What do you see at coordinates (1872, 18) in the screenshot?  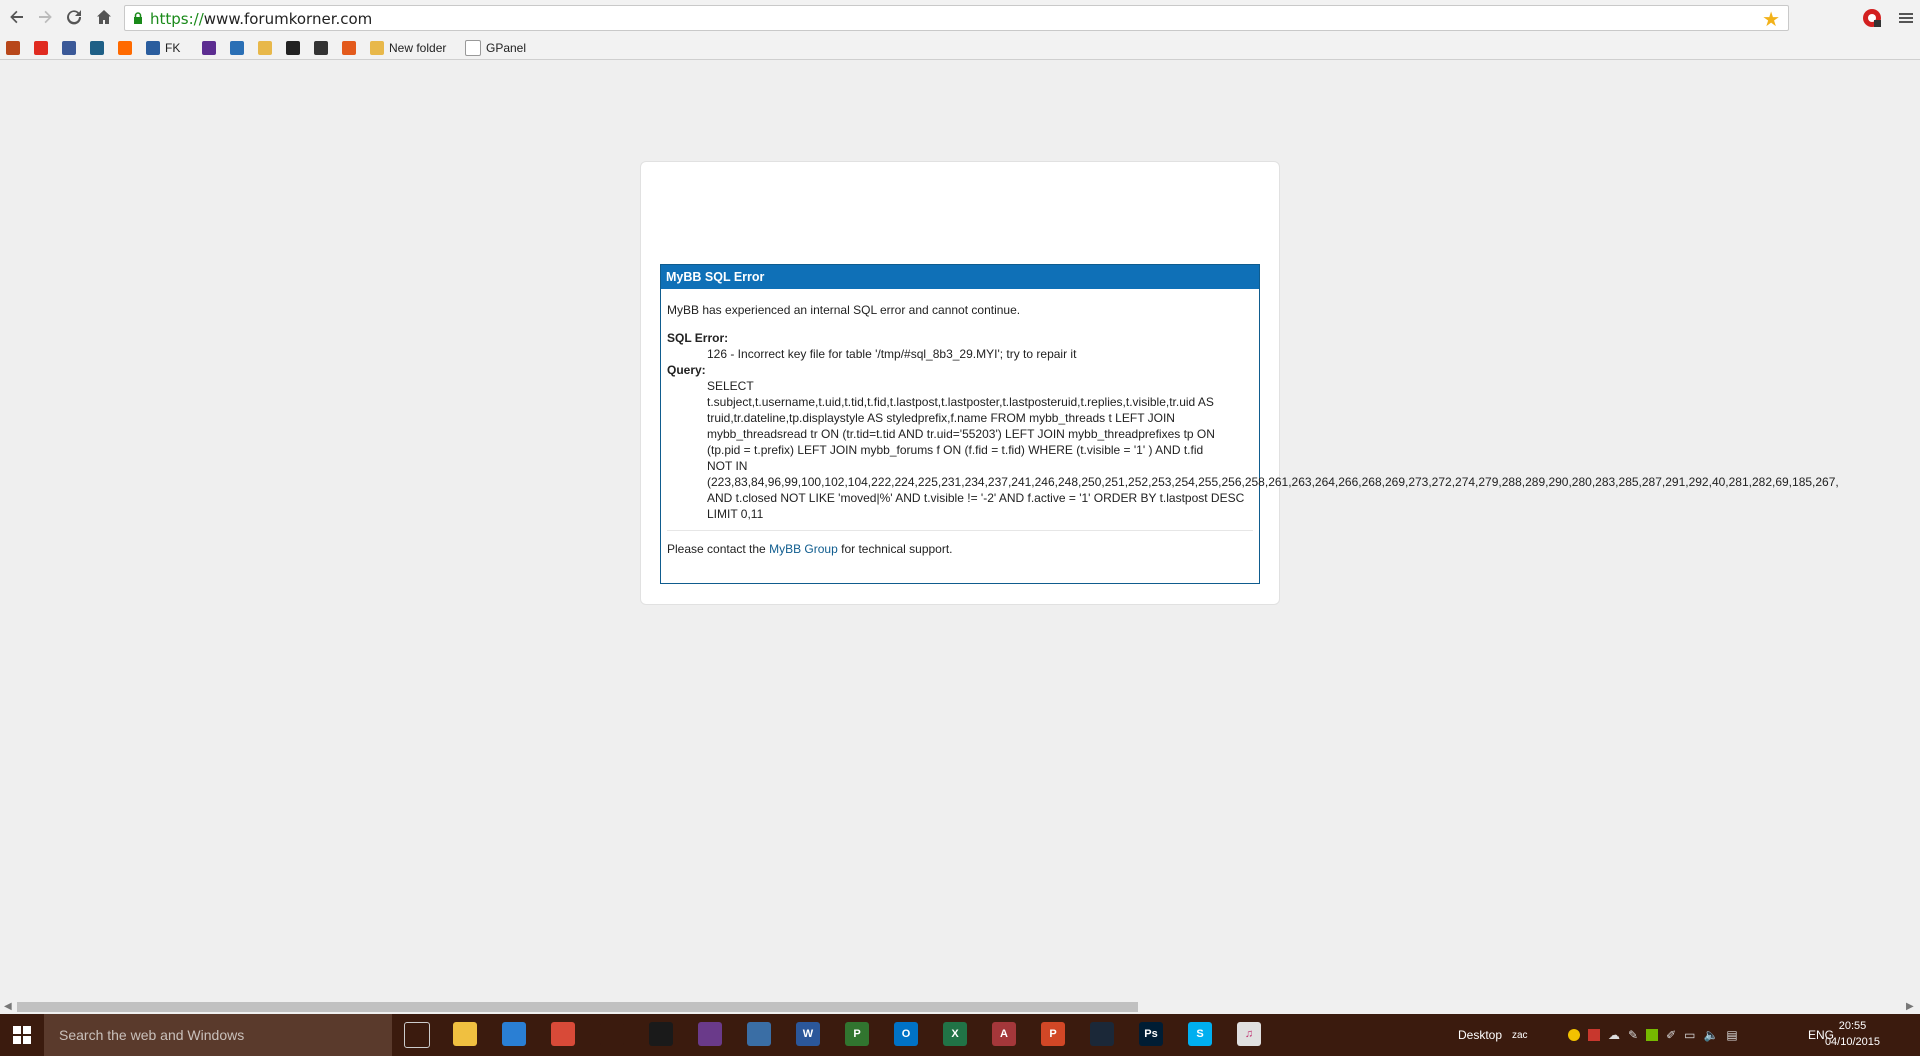 I see `extension-icon` at bounding box center [1872, 18].